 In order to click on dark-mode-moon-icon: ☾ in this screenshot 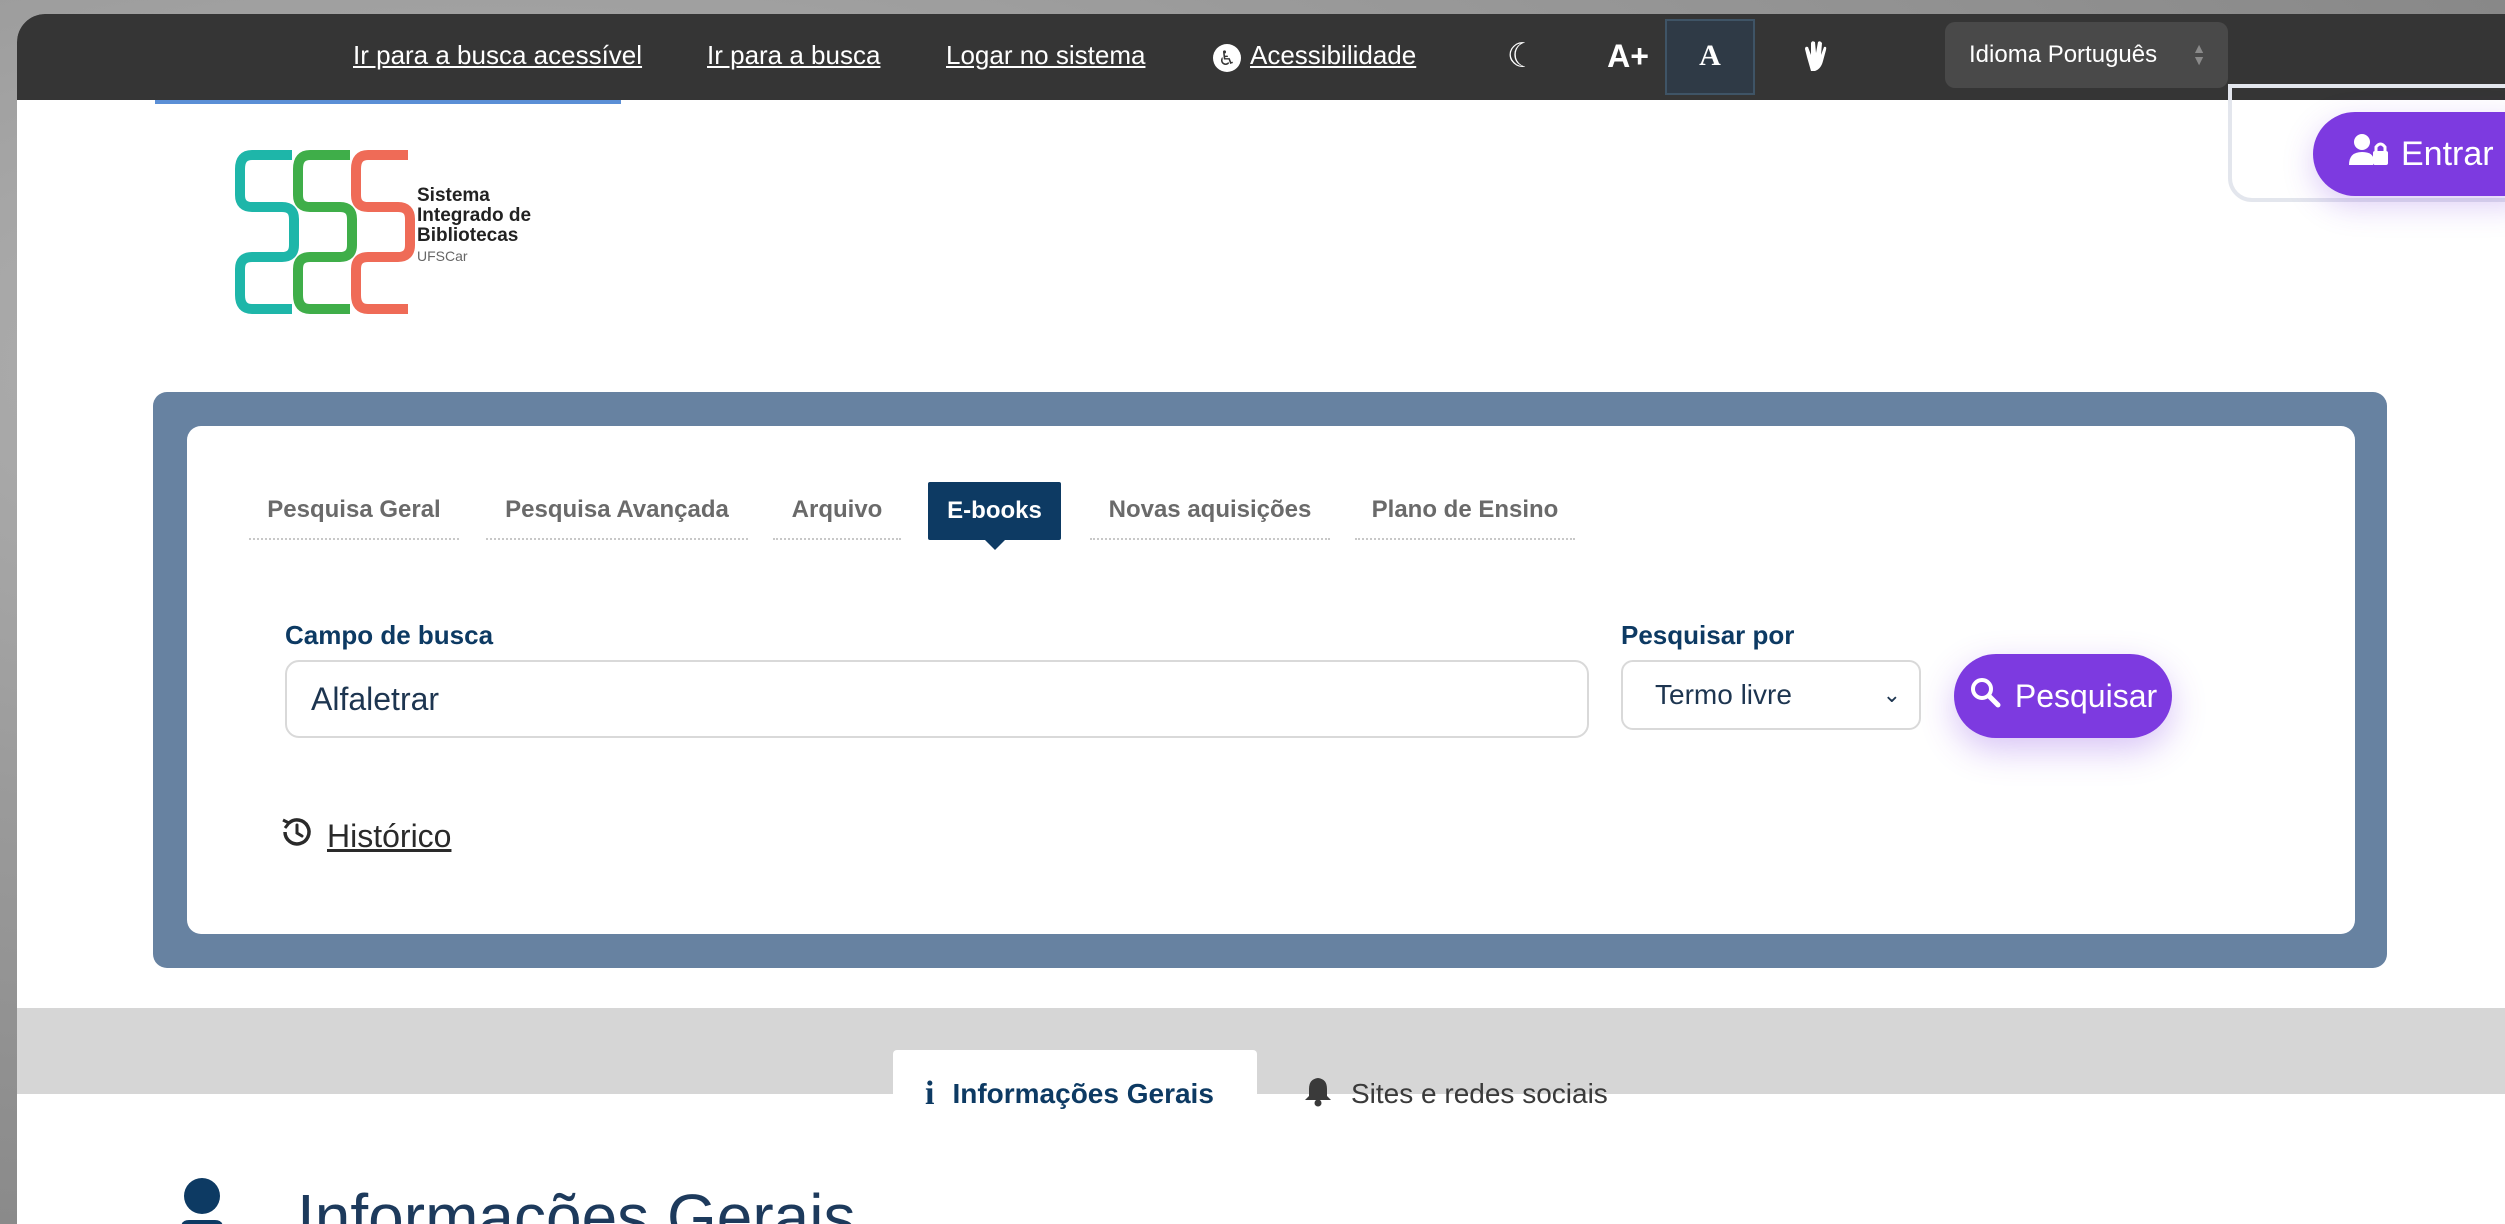, I will do `click(1522, 56)`.